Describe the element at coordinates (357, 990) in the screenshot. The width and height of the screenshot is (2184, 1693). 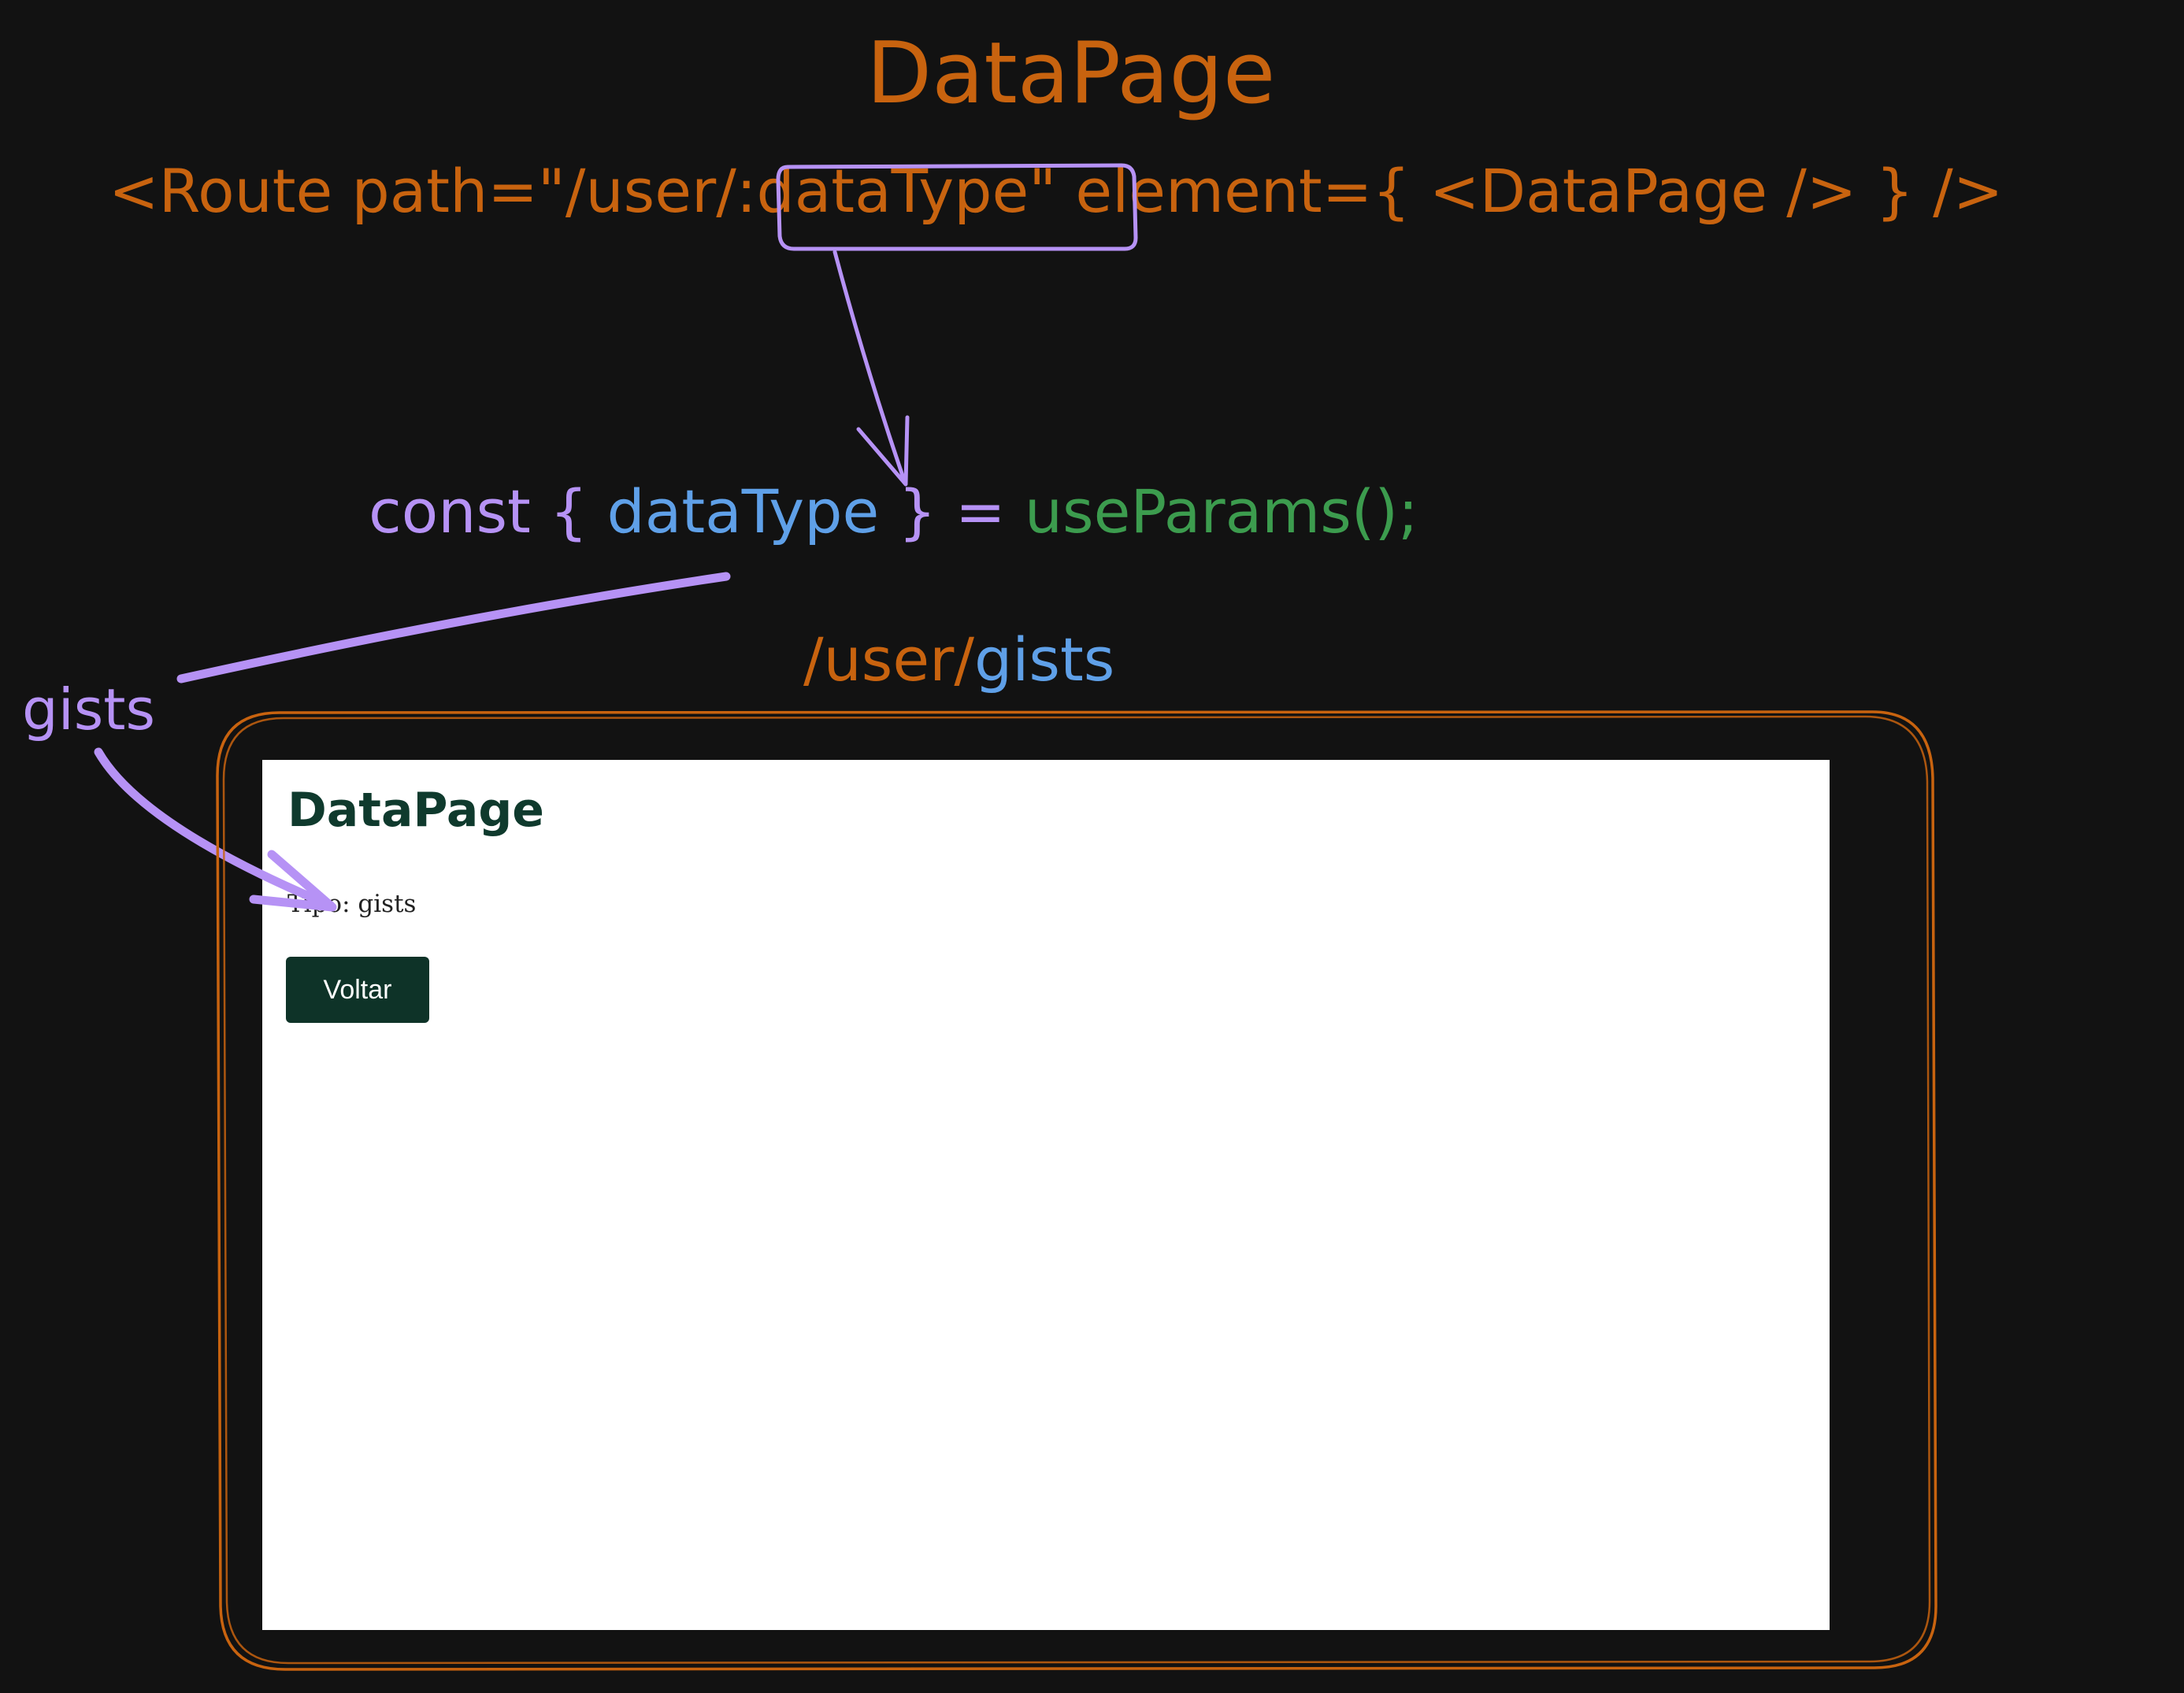
I see `back-button: Voltar` at that location.